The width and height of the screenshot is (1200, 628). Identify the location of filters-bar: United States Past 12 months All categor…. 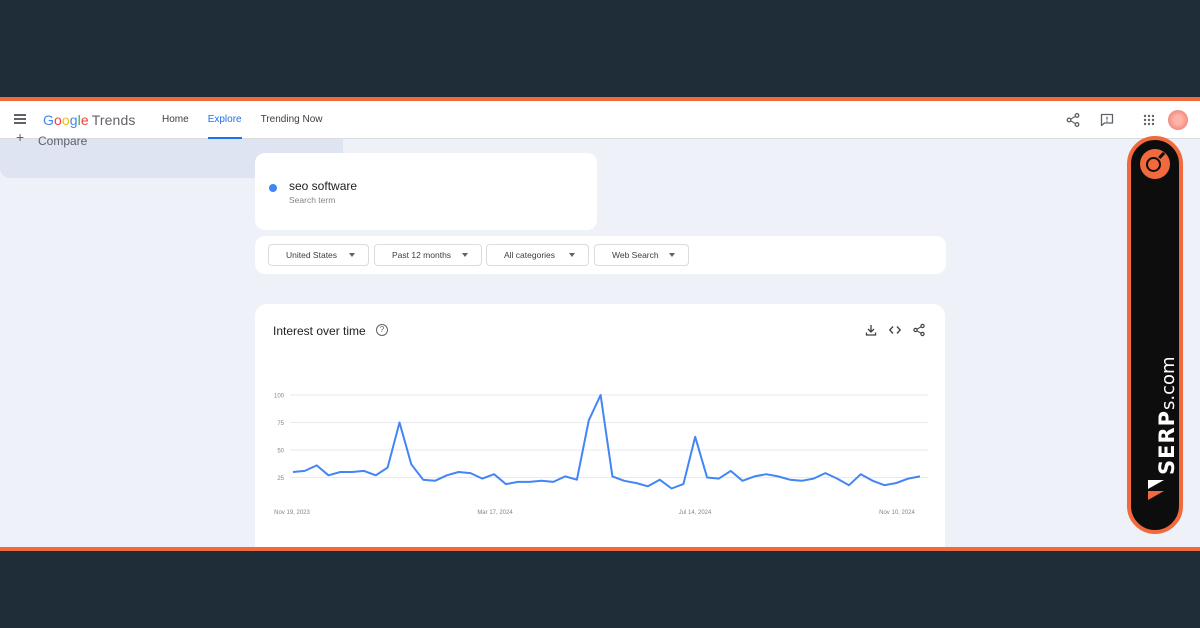
(600, 255).